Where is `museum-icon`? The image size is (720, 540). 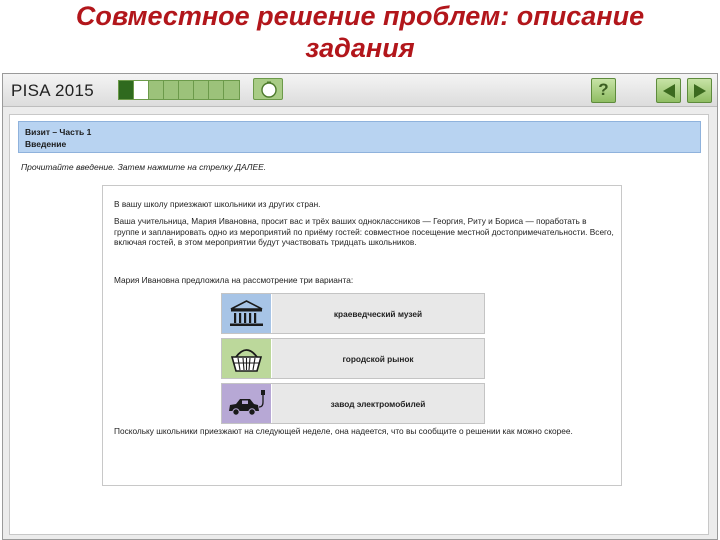 museum-icon is located at coordinates (246, 313).